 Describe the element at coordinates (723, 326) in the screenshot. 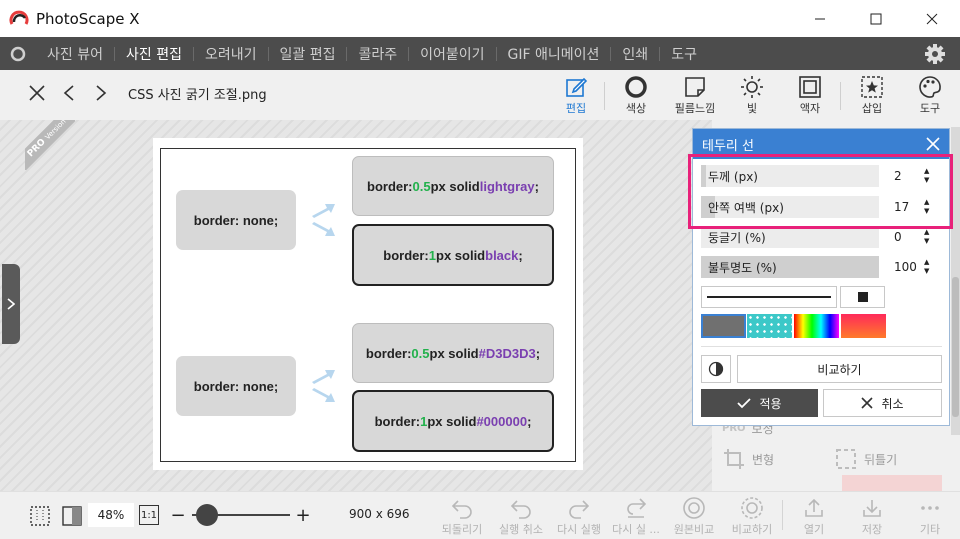

I see `fill-solid-option` at that location.